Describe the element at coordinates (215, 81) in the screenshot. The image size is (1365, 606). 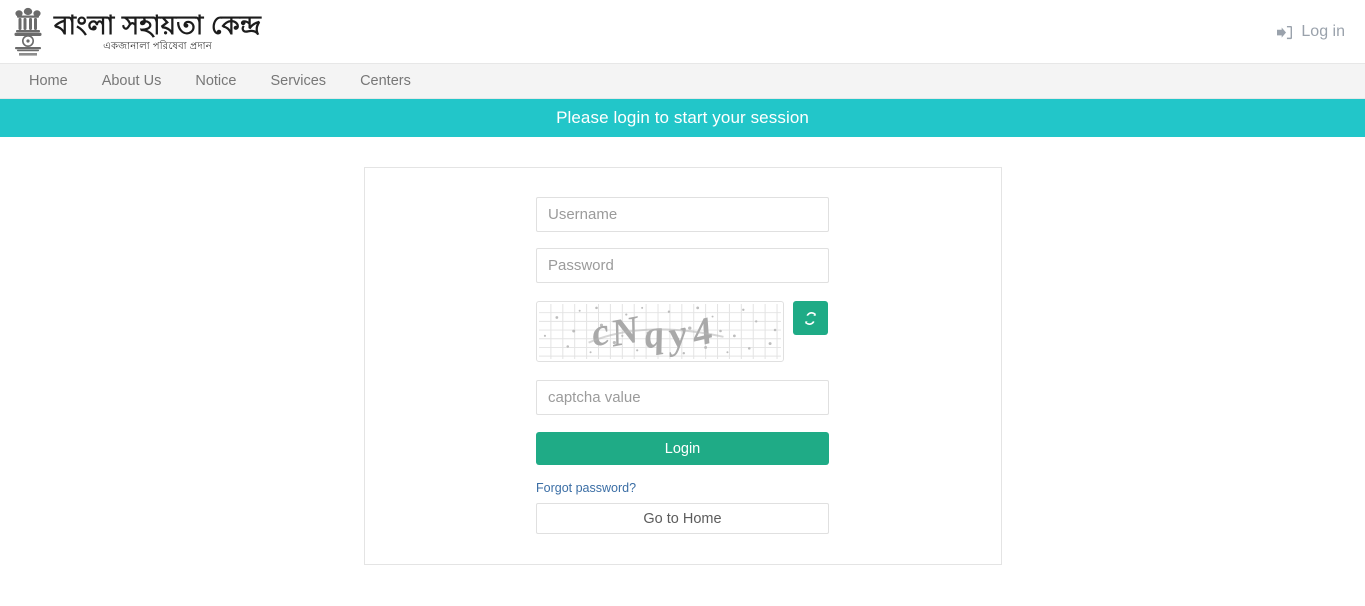
I see `nav-item-notice: Notice` at that location.